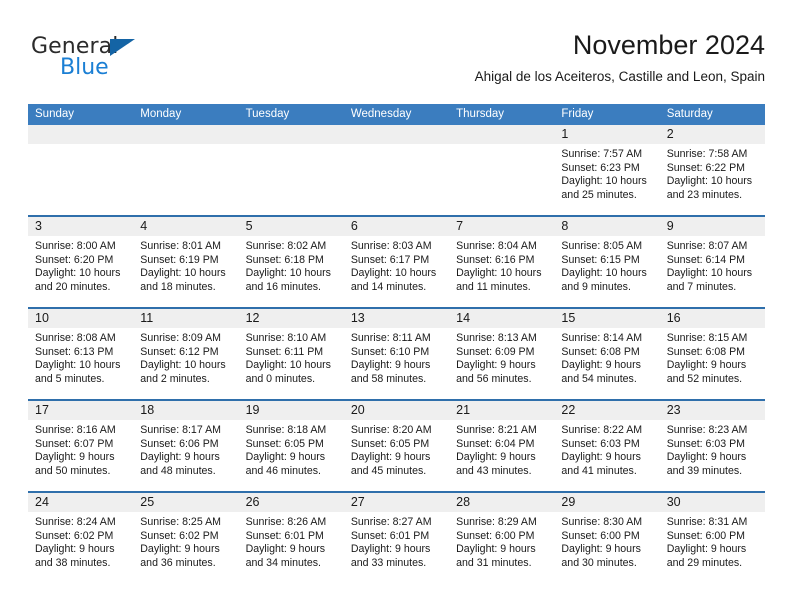 This screenshot has width=792, height=612. Describe the element at coordinates (178, 286) in the screenshot. I see `daylight-line-2: and 18 minutes.` at that location.